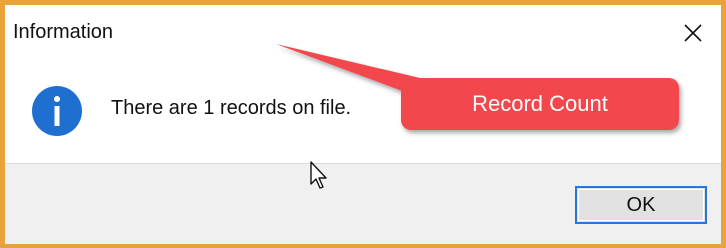 The width and height of the screenshot is (726, 248). What do you see at coordinates (57, 111) in the screenshot?
I see `info-icon` at bounding box center [57, 111].